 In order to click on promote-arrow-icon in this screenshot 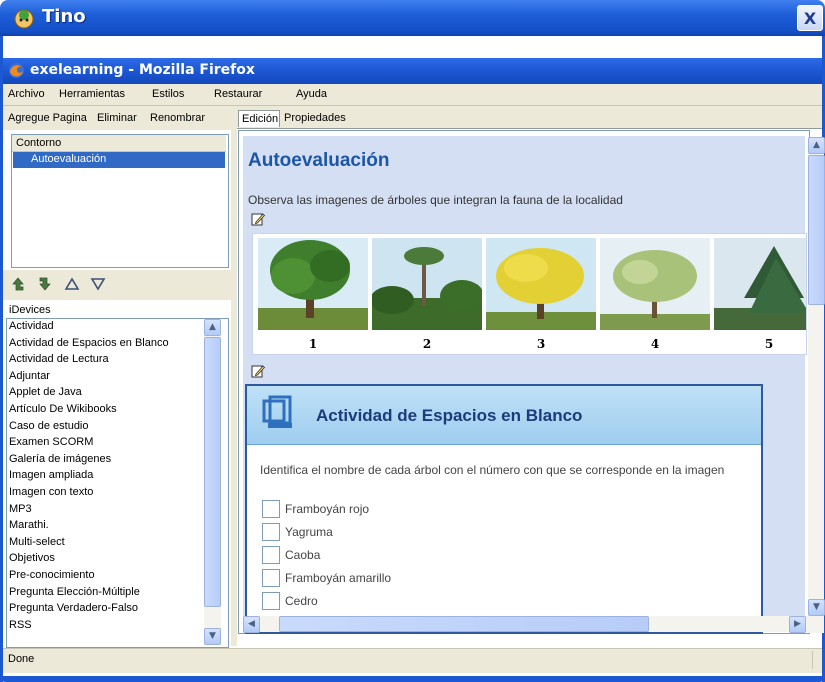, I will do `click(18, 284)`.